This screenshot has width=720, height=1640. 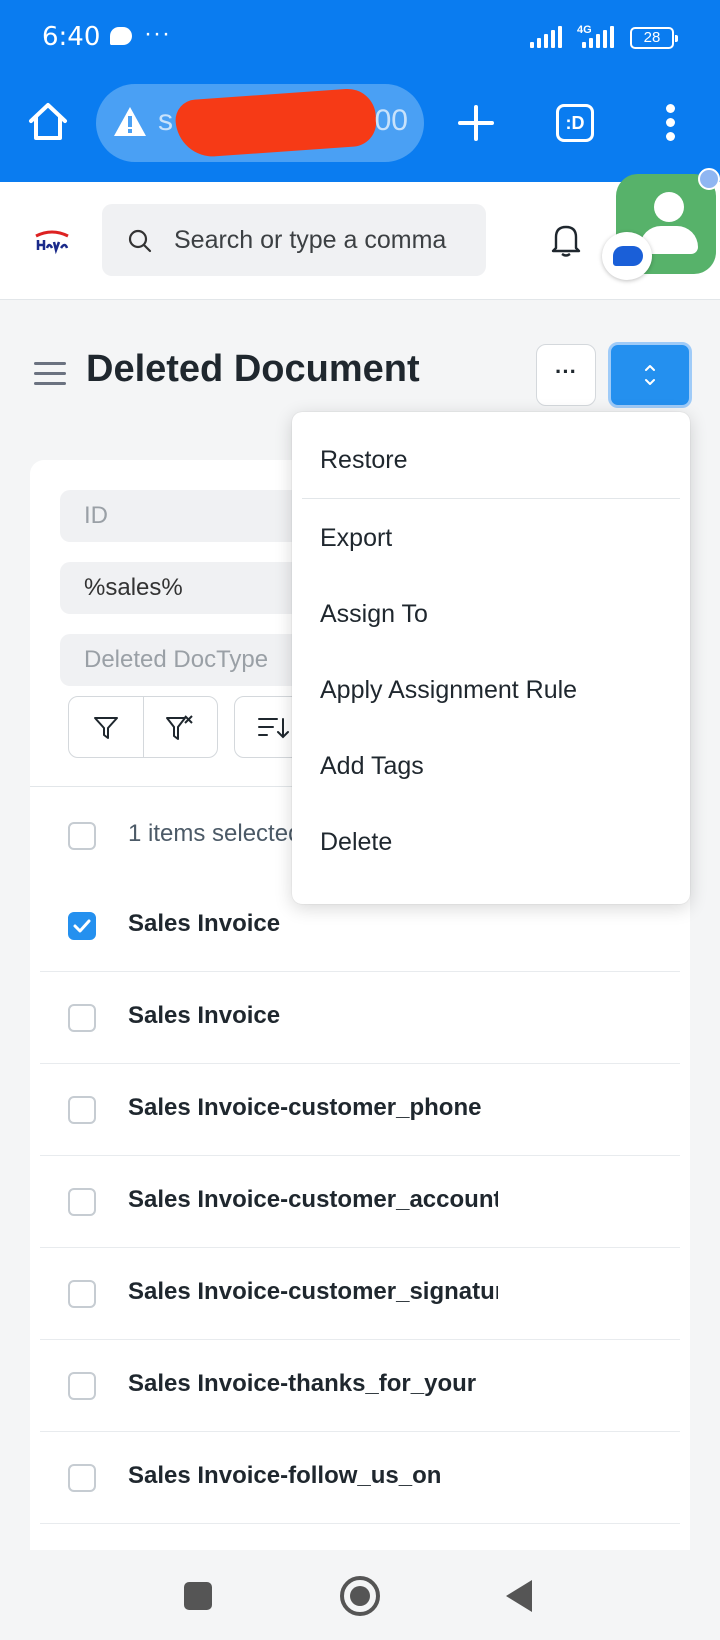 What do you see at coordinates (566, 375) in the screenshot?
I see `more-options-button: ···` at bounding box center [566, 375].